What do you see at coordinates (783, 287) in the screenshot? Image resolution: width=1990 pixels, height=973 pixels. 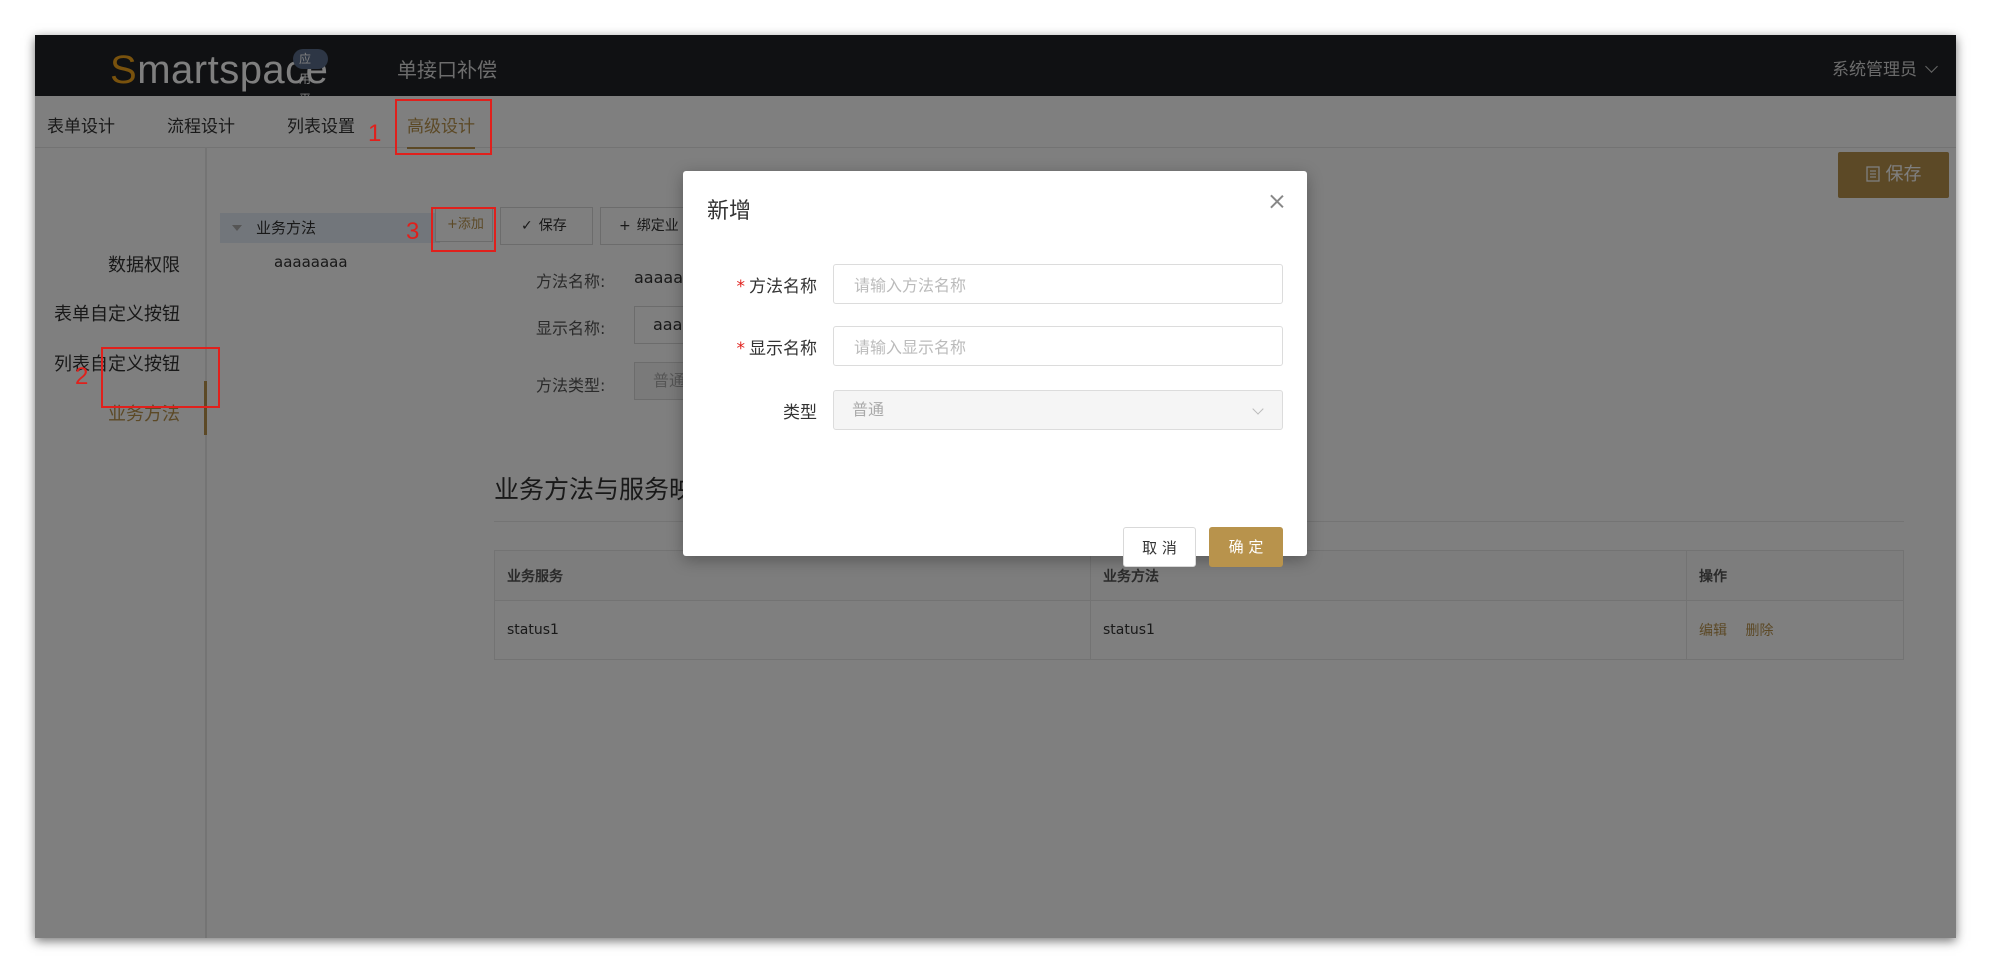 I see `field-label-text: 方法名称` at bounding box center [783, 287].